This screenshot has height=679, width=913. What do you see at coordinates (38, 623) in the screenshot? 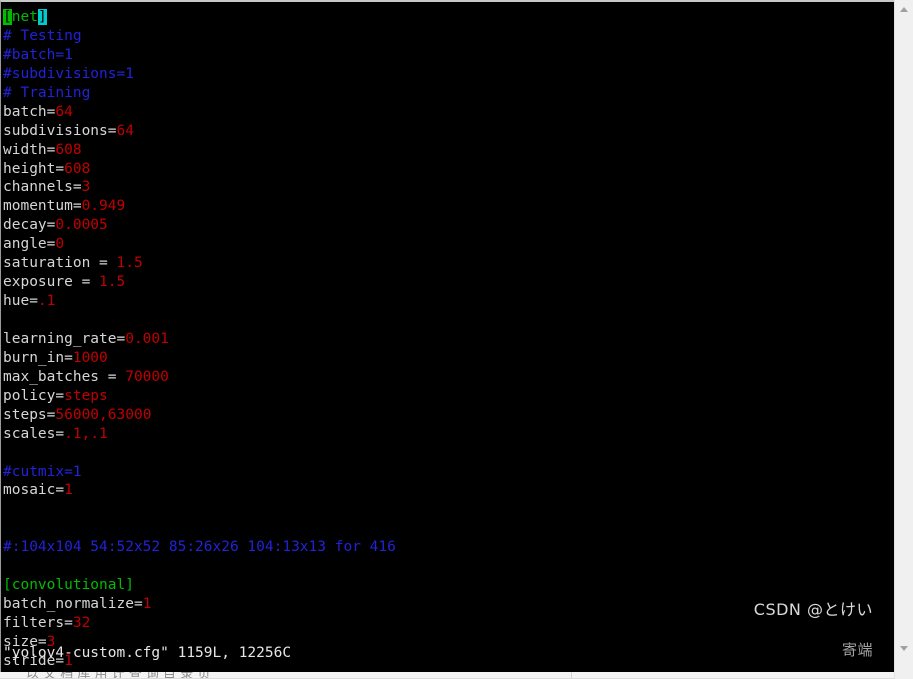
I see `editor-token: filters=` at bounding box center [38, 623].